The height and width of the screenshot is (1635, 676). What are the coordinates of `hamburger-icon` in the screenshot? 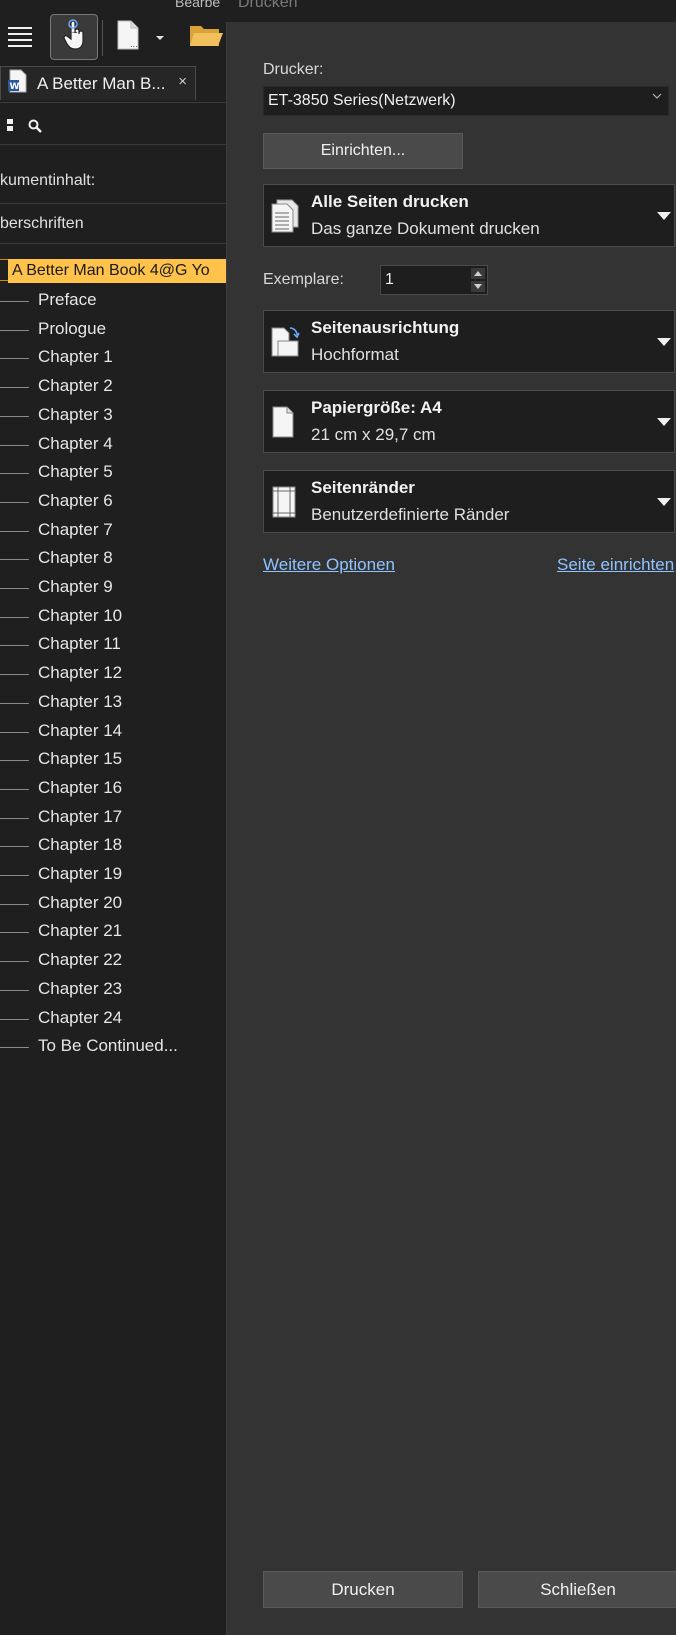 It's located at (20, 37).